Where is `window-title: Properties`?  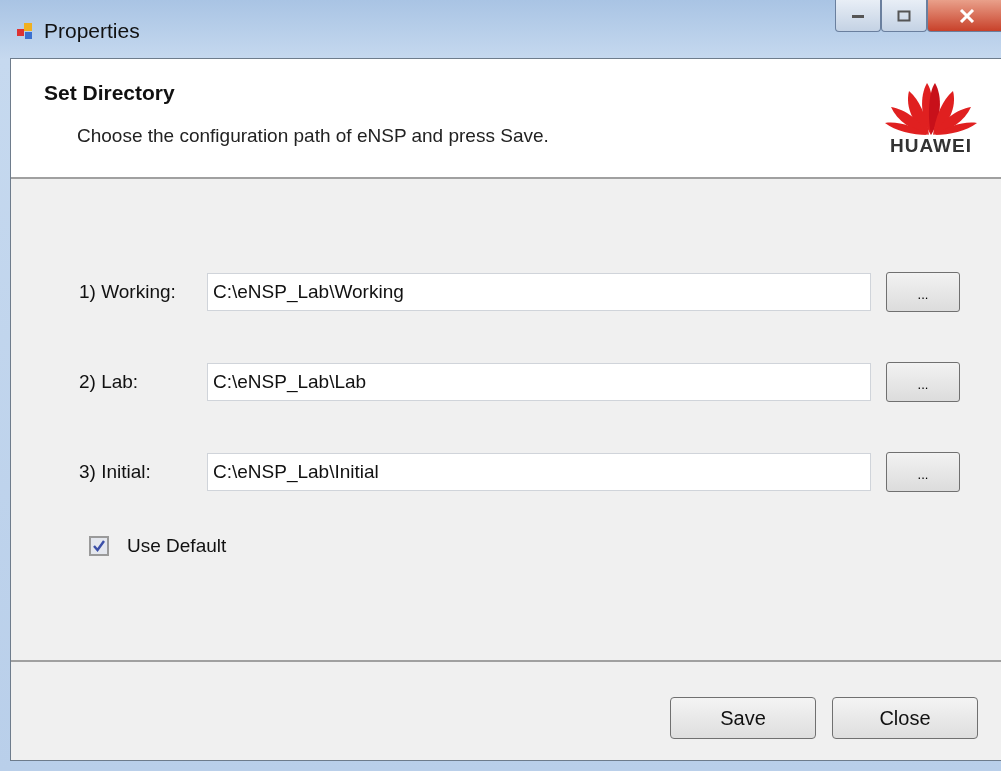
window-title: Properties is located at coordinates (92, 31).